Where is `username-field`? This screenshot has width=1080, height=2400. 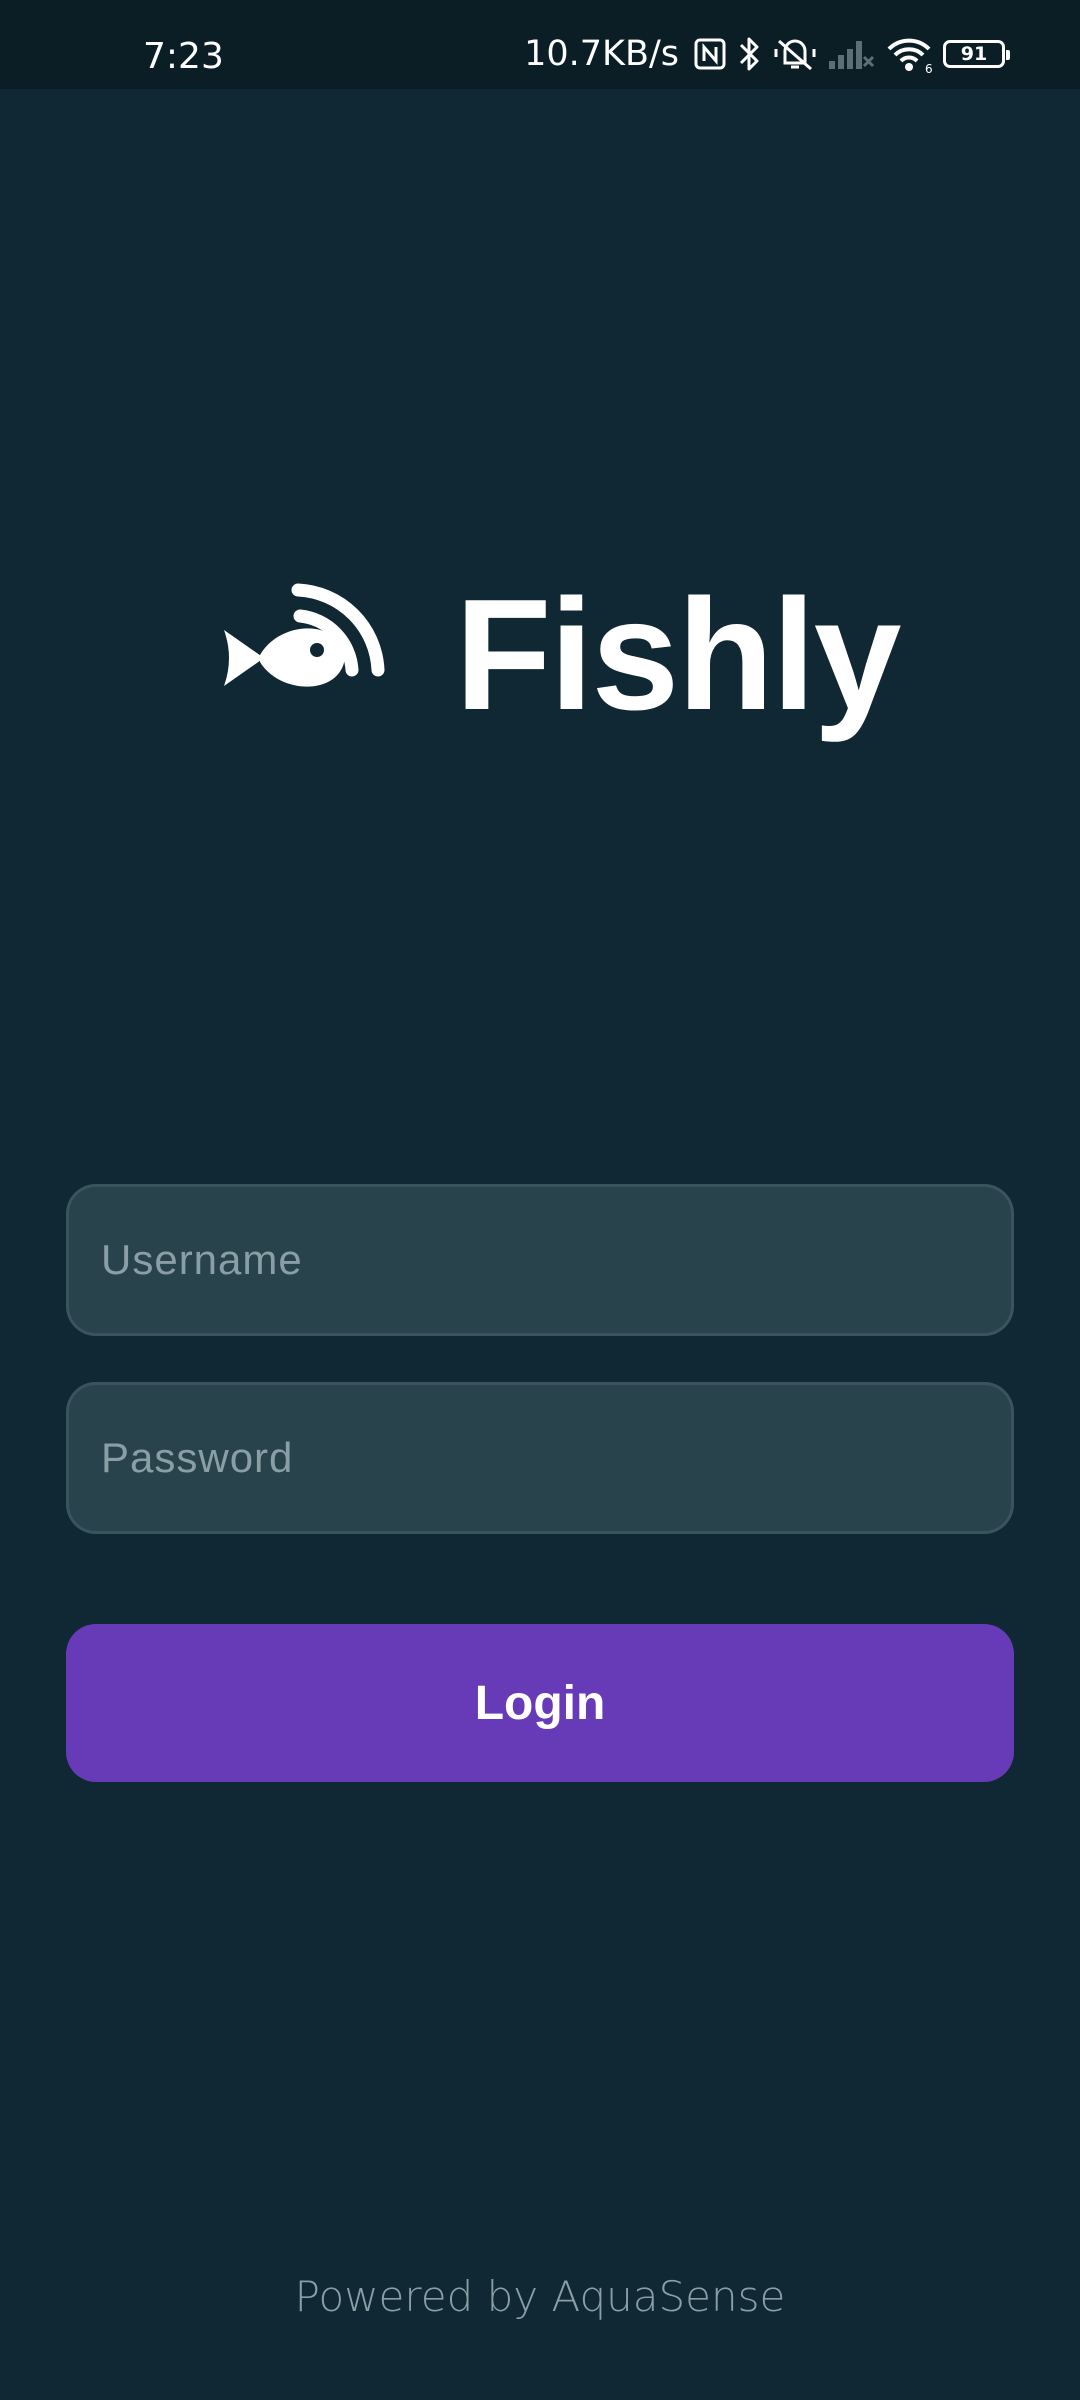 username-field is located at coordinates (540, 1260).